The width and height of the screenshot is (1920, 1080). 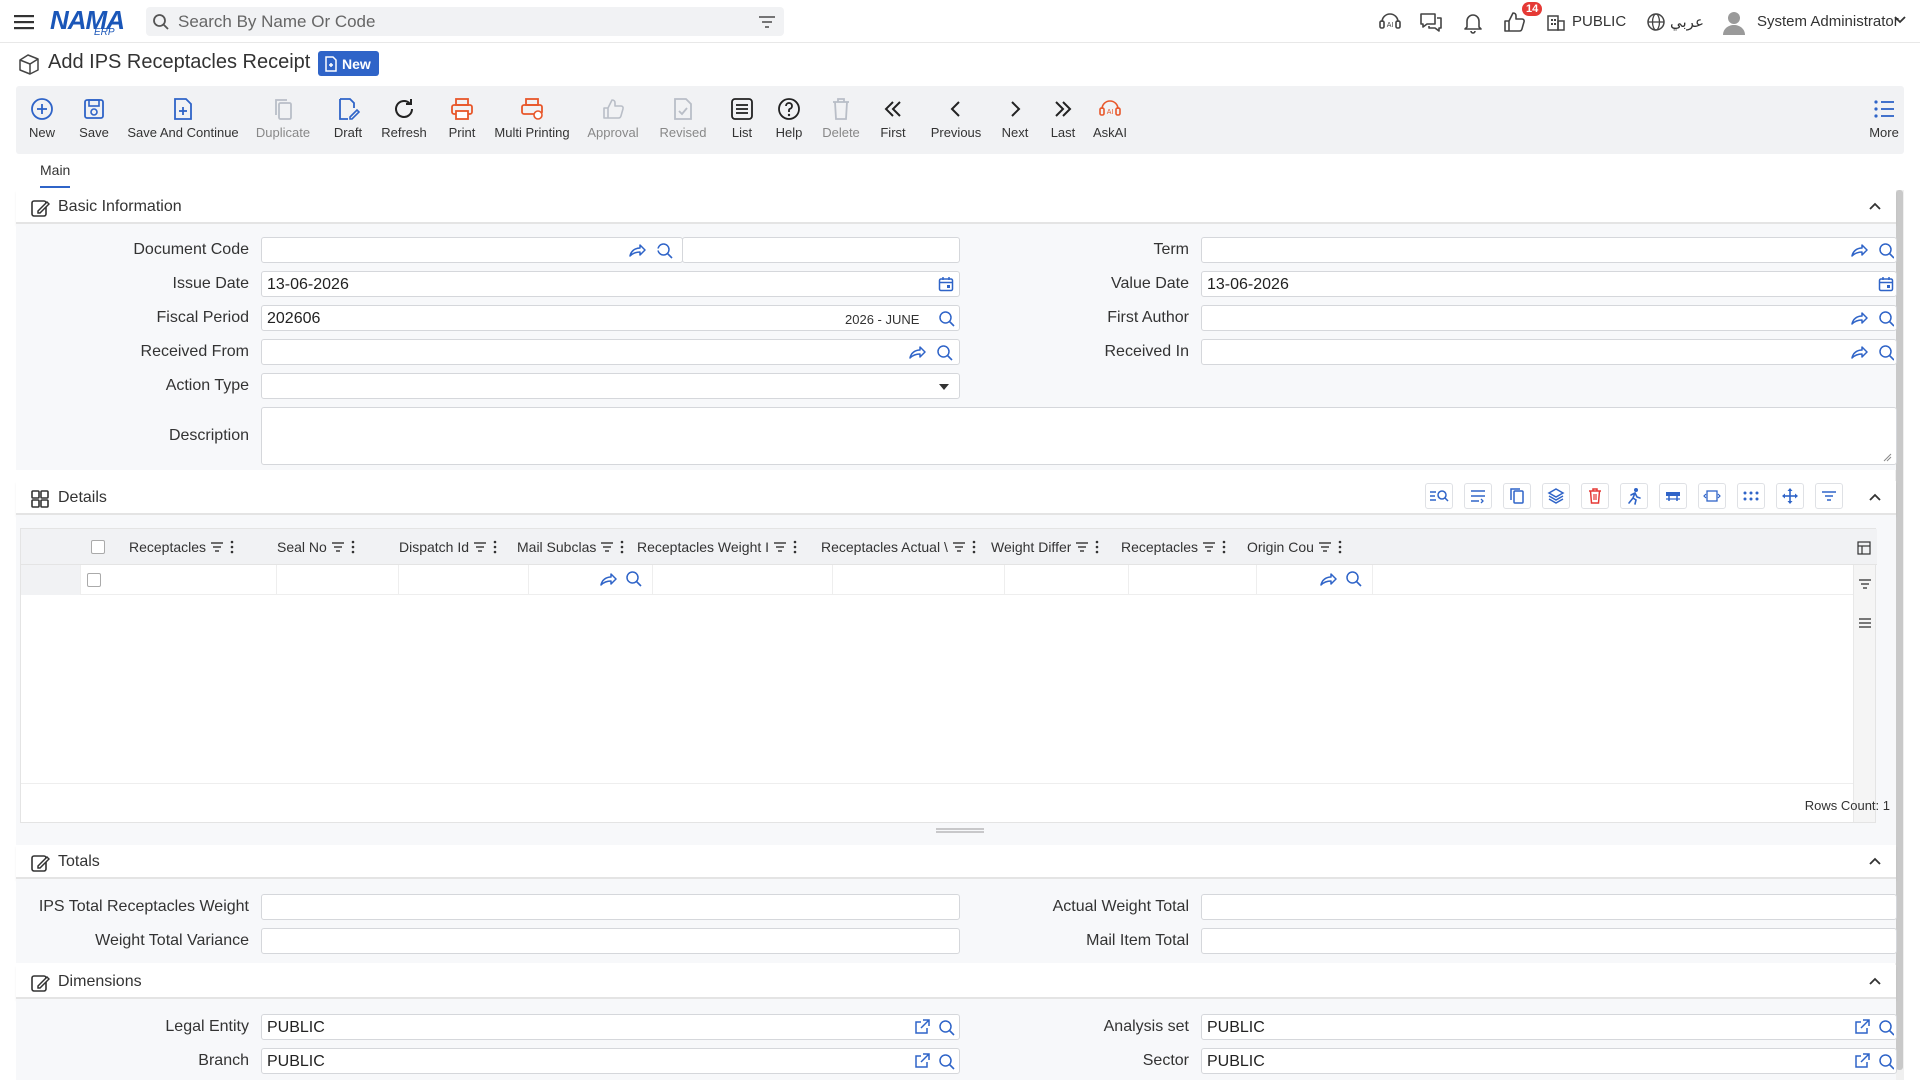 I want to click on tab-main: Main, so click(x=55, y=175).